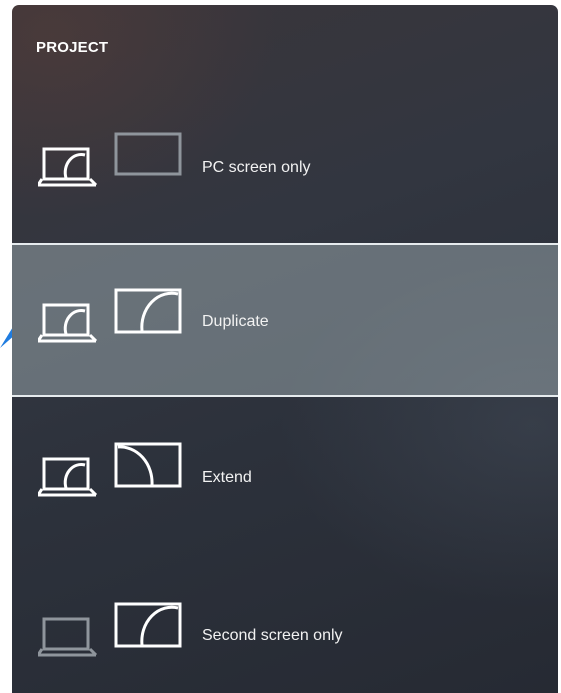  What do you see at coordinates (272, 635) in the screenshot?
I see `option-label: Second screen only` at bounding box center [272, 635].